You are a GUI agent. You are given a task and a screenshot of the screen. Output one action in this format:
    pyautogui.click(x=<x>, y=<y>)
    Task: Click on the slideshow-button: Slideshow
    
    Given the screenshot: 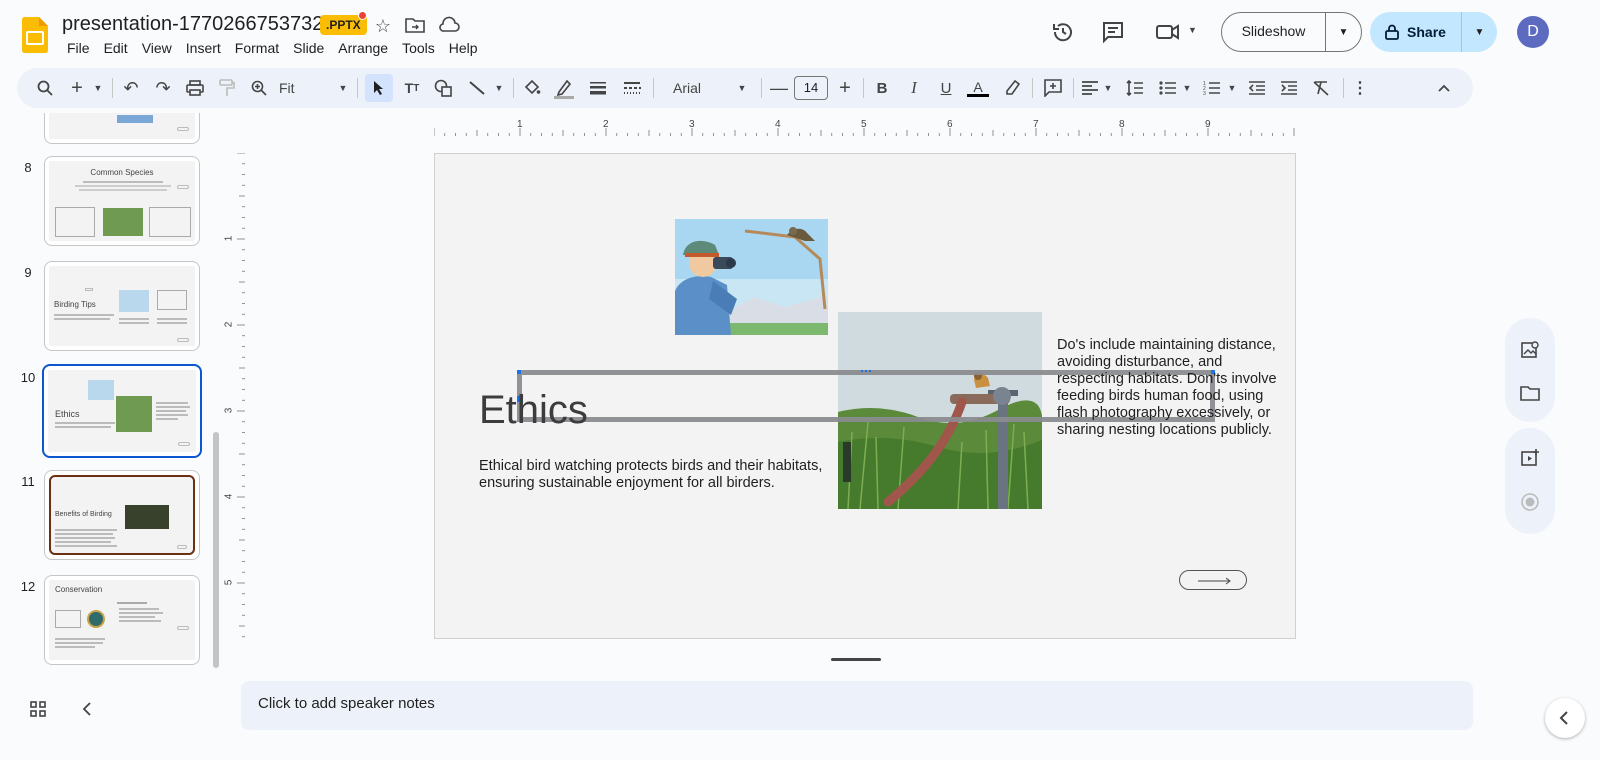 What is the action you would take?
    pyautogui.click(x=1274, y=32)
    